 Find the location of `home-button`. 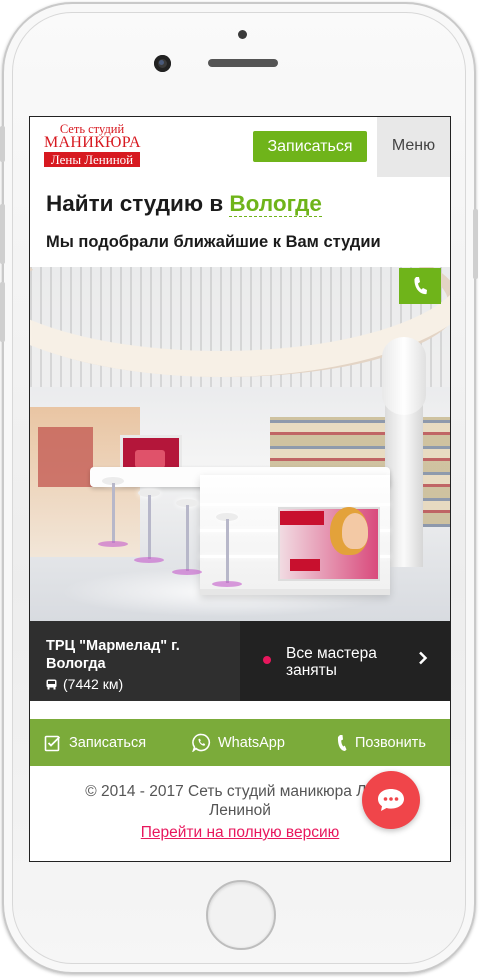

home-button is located at coordinates (241, 915).